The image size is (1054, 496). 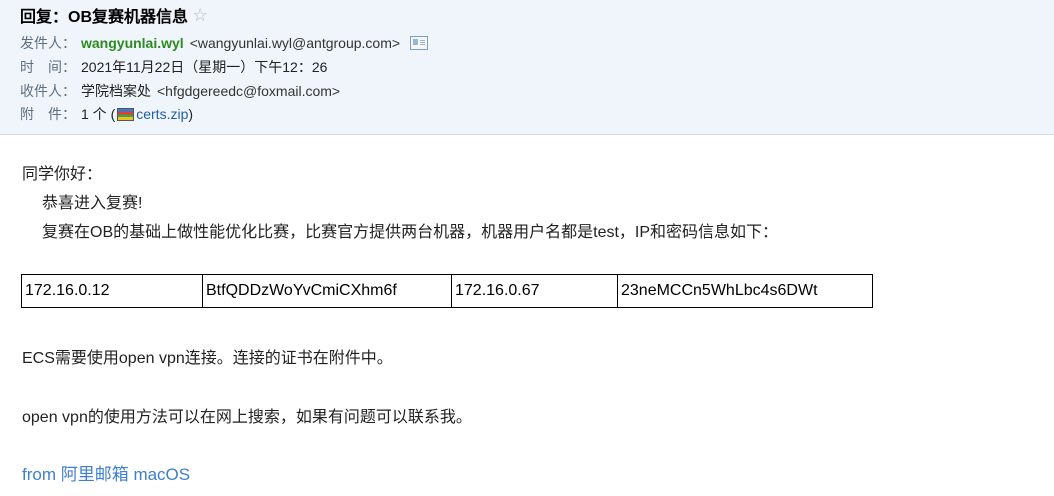 I want to click on email-subject: 回复：OB复赛机器信息 ☆, so click(x=114, y=15).